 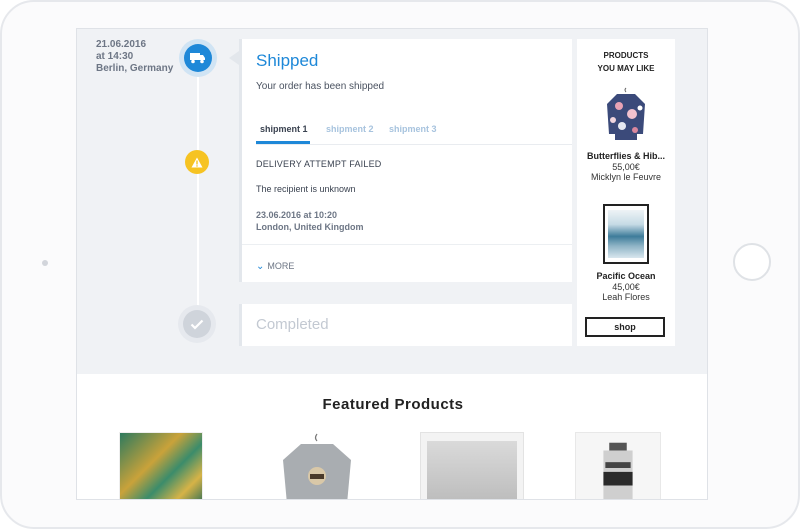 I want to click on tab-shipment-1: shipment 1, so click(x=284, y=129).